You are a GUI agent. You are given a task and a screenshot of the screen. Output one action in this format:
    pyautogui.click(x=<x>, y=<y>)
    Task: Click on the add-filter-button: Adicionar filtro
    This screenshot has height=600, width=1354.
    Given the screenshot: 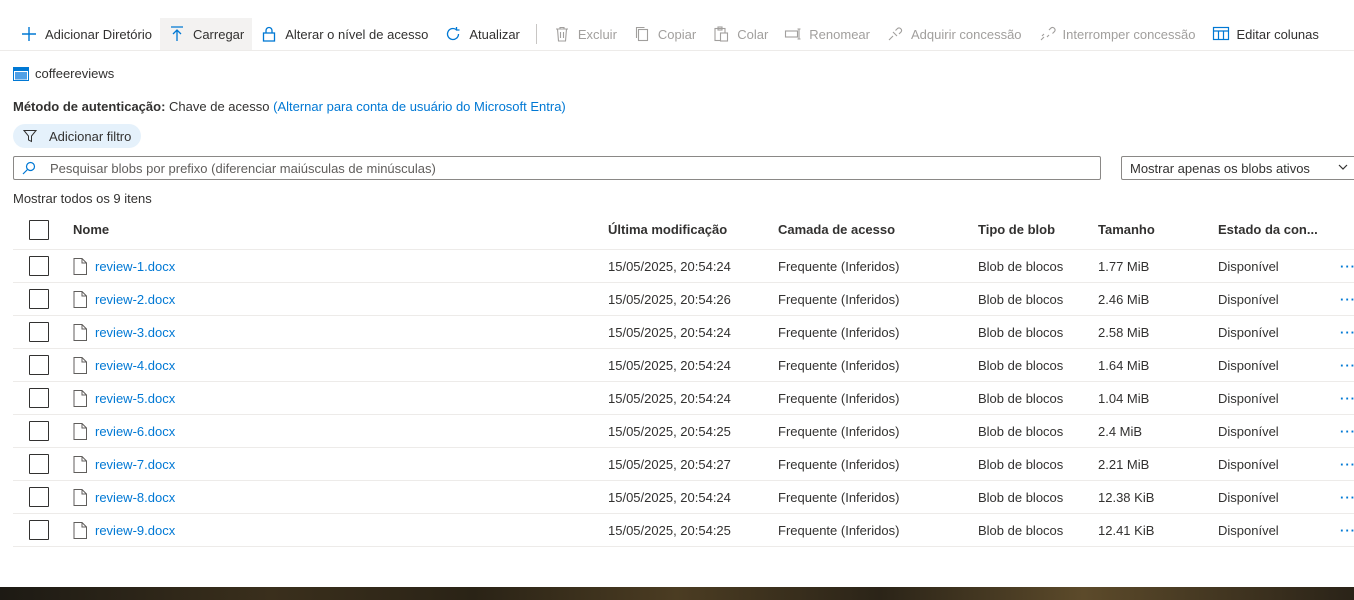 What is the action you would take?
    pyautogui.click(x=77, y=136)
    